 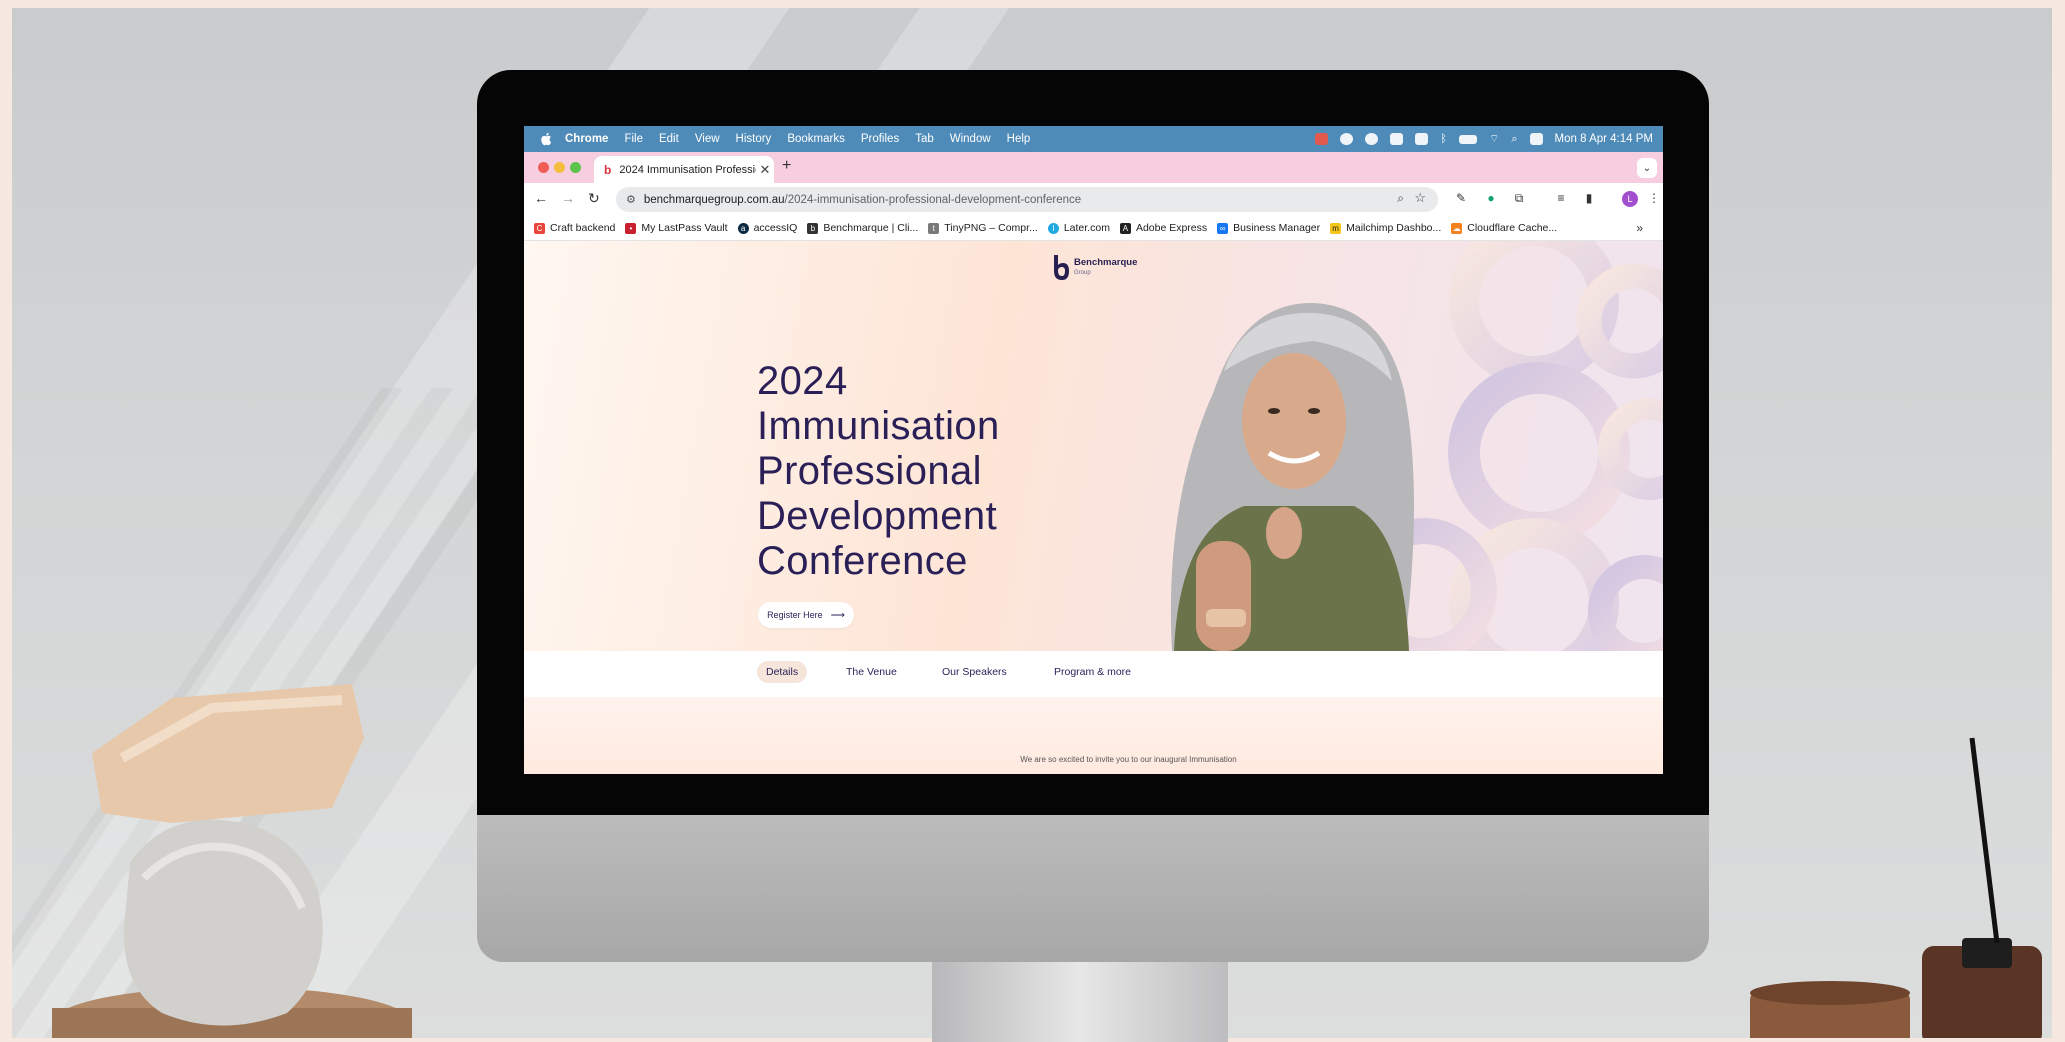 What do you see at coordinates (877, 516) in the screenshot?
I see `headline-line: Development` at bounding box center [877, 516].